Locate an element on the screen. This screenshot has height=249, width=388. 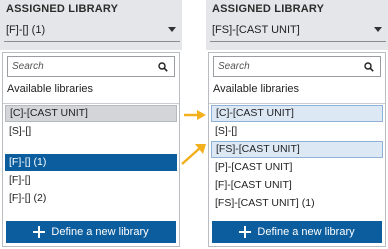
list-item: [P]-[CAST UNIT] is located at coordinates (297, 167).